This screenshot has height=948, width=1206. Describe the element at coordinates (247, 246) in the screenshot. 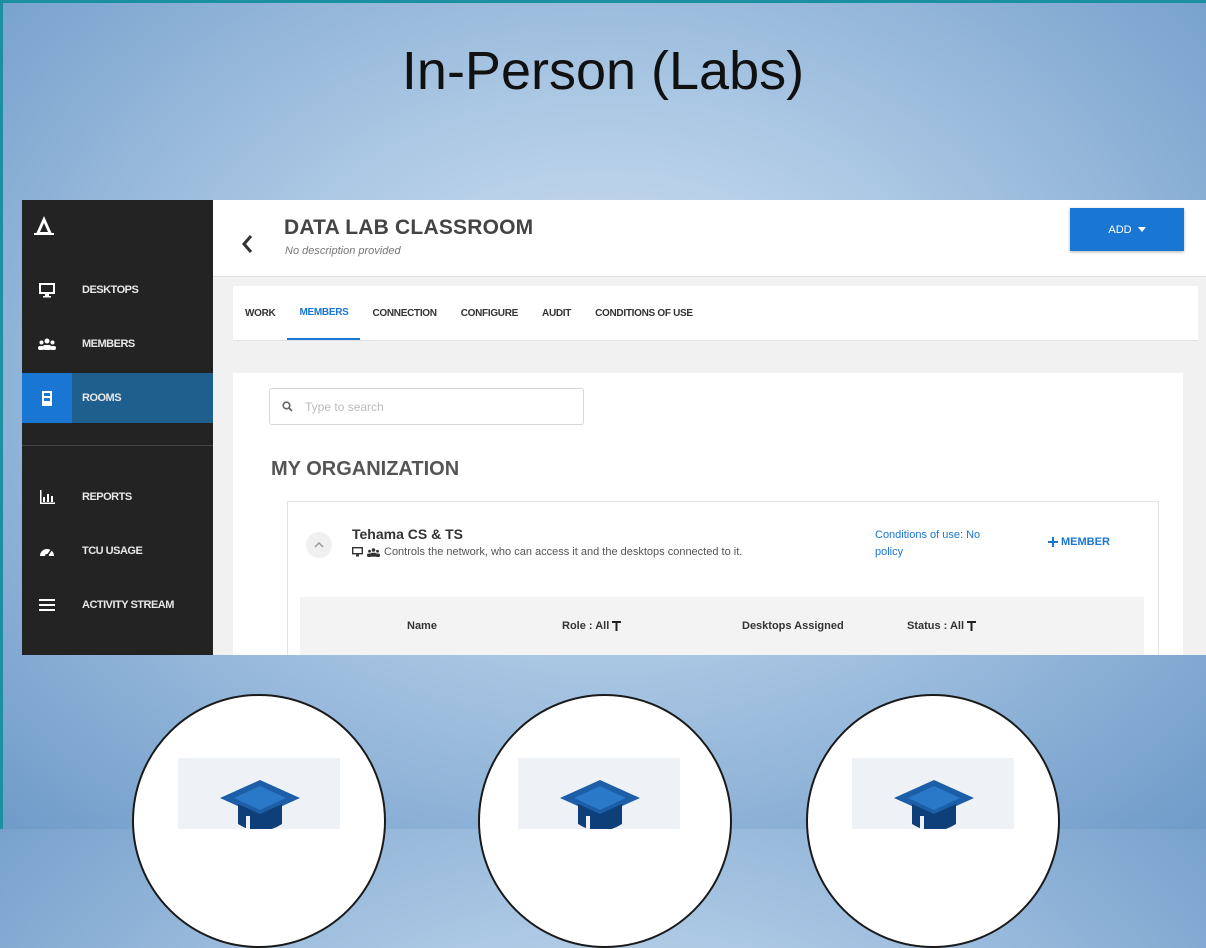

I see `back-arrow-icon` at that location.